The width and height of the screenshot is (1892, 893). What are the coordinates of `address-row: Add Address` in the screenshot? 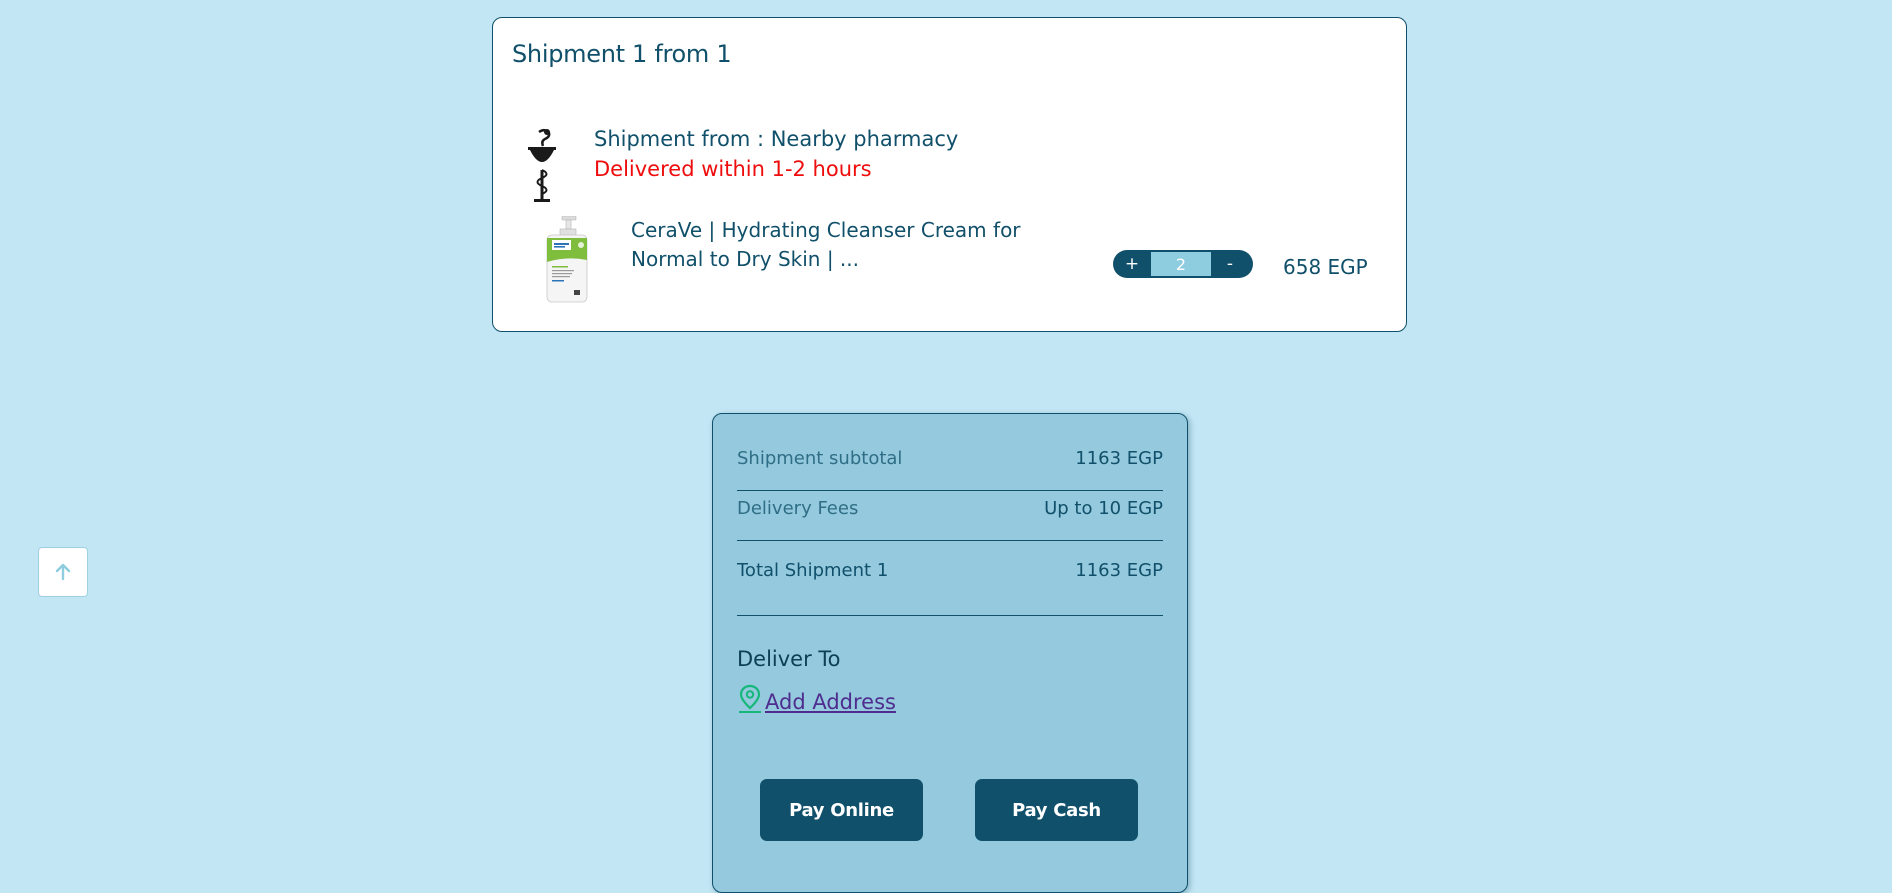 It's located at (816, 699).